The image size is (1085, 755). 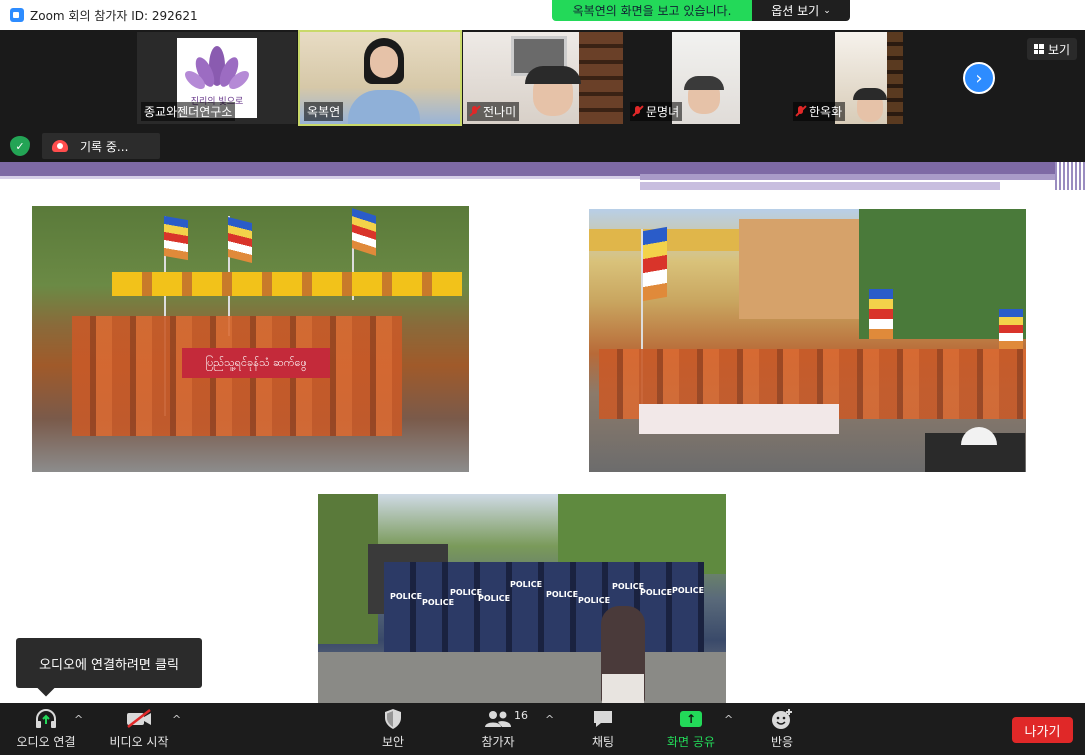 What do you see at coordinates (522, 677) in the screenshot?
I see `road` at bounding box center [522, 677].